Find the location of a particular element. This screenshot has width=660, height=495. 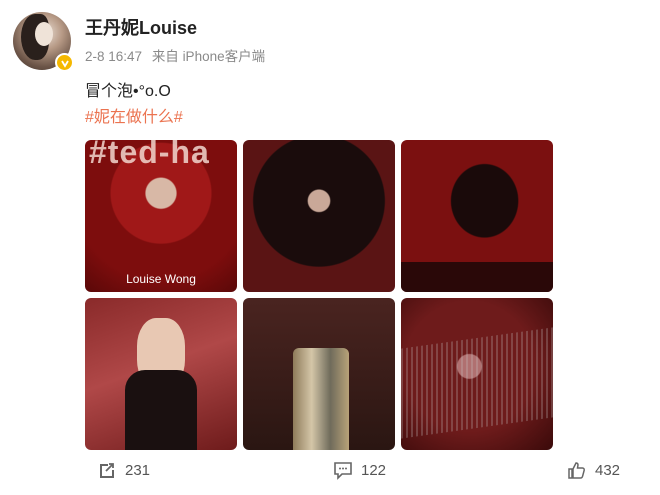

photo-gown is located at coordinates (321, 399).